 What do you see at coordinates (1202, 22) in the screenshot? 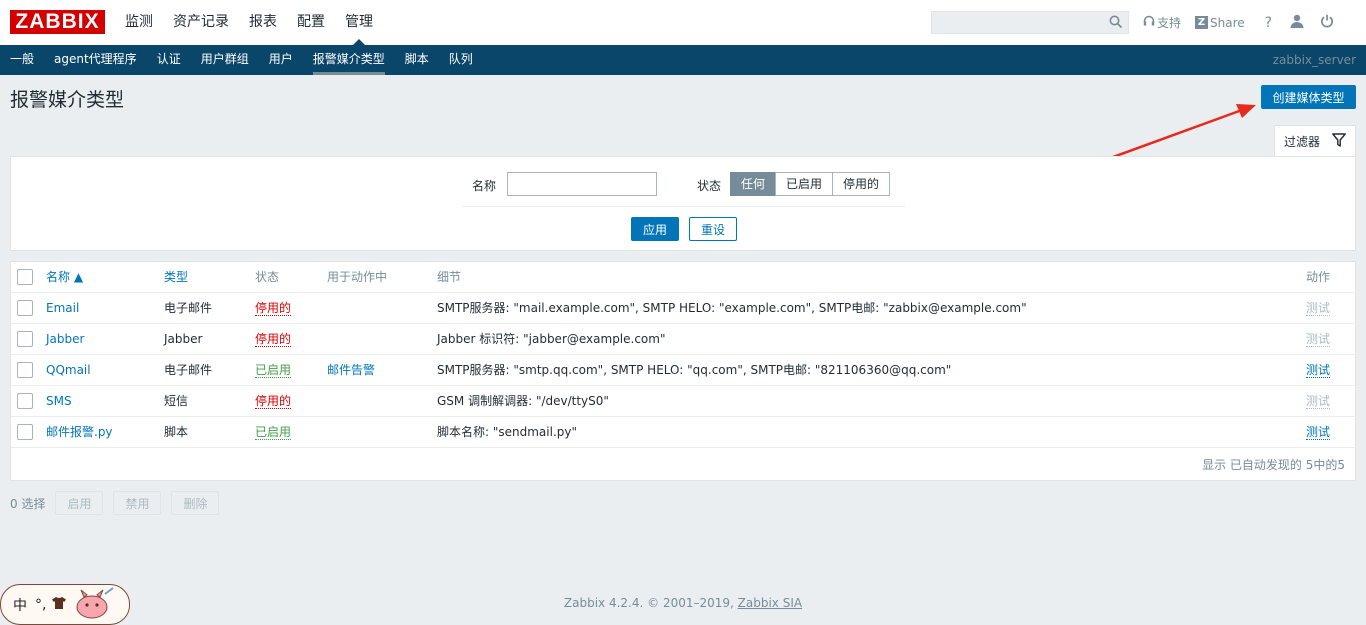
I see `zabbix-share-icon: Z` at bounding box center [1202, 22].